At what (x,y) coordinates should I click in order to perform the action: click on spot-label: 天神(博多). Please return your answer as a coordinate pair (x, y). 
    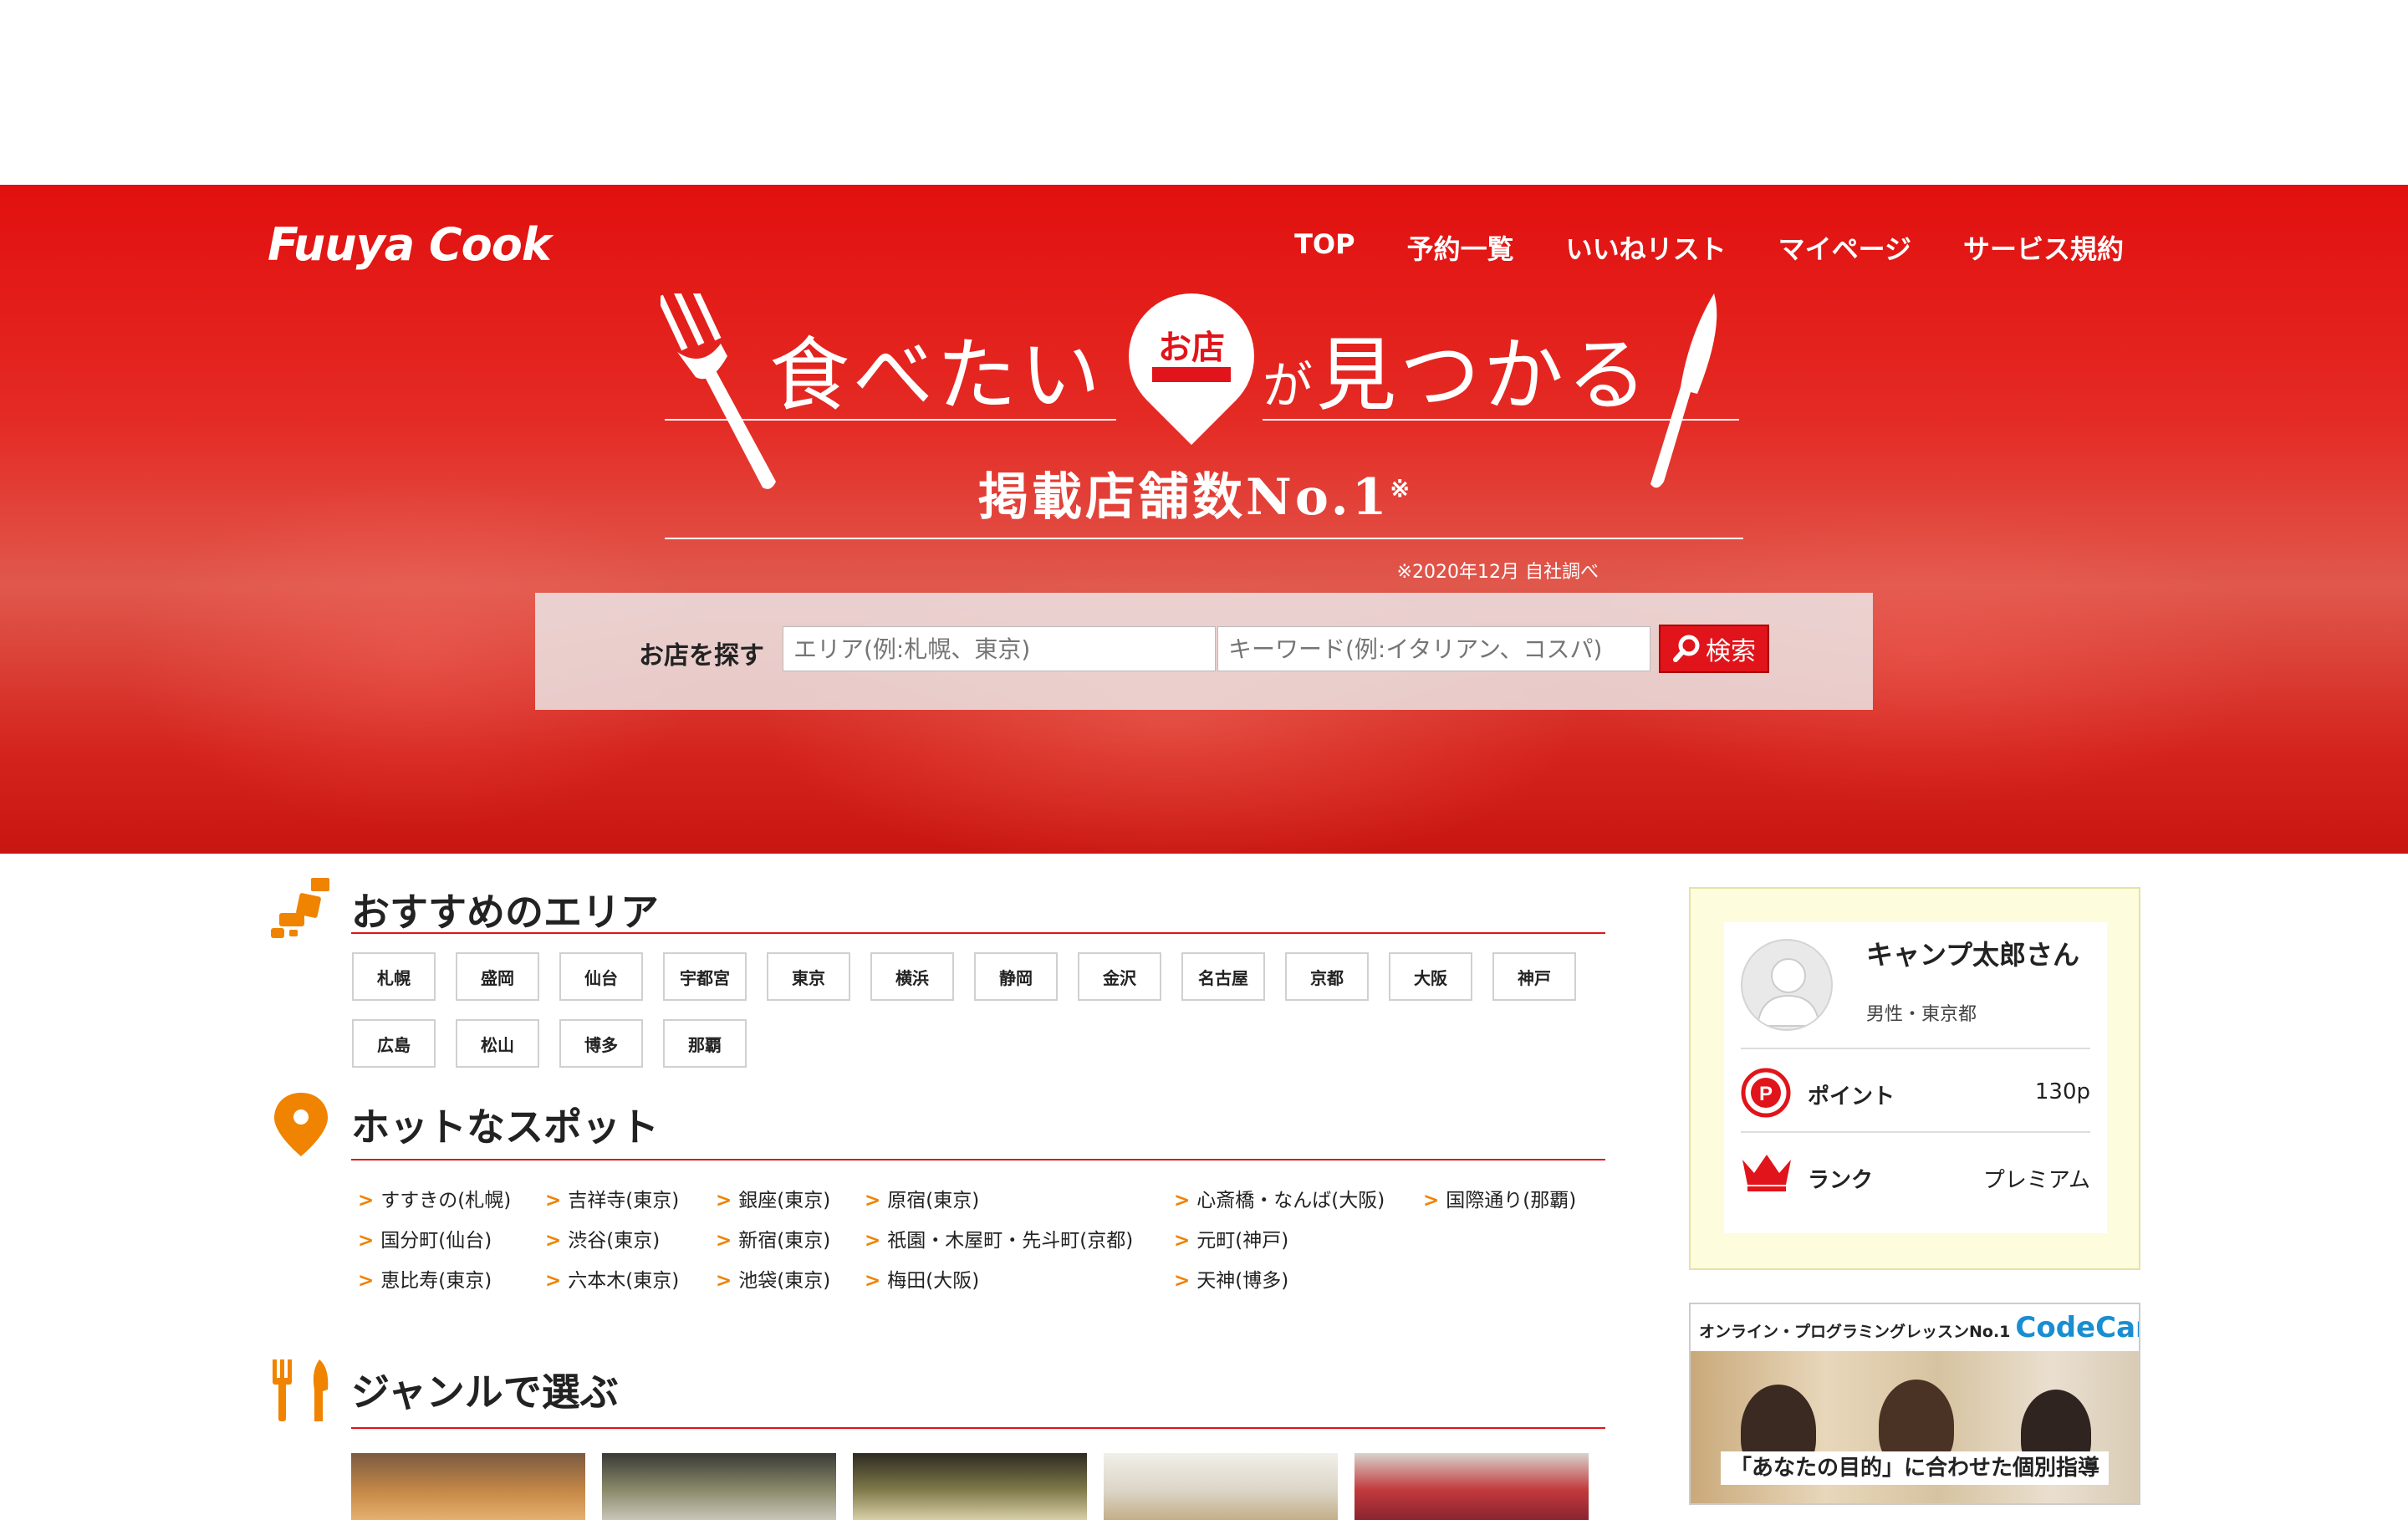
    Looking at the image, I should click on (1242, 1281).